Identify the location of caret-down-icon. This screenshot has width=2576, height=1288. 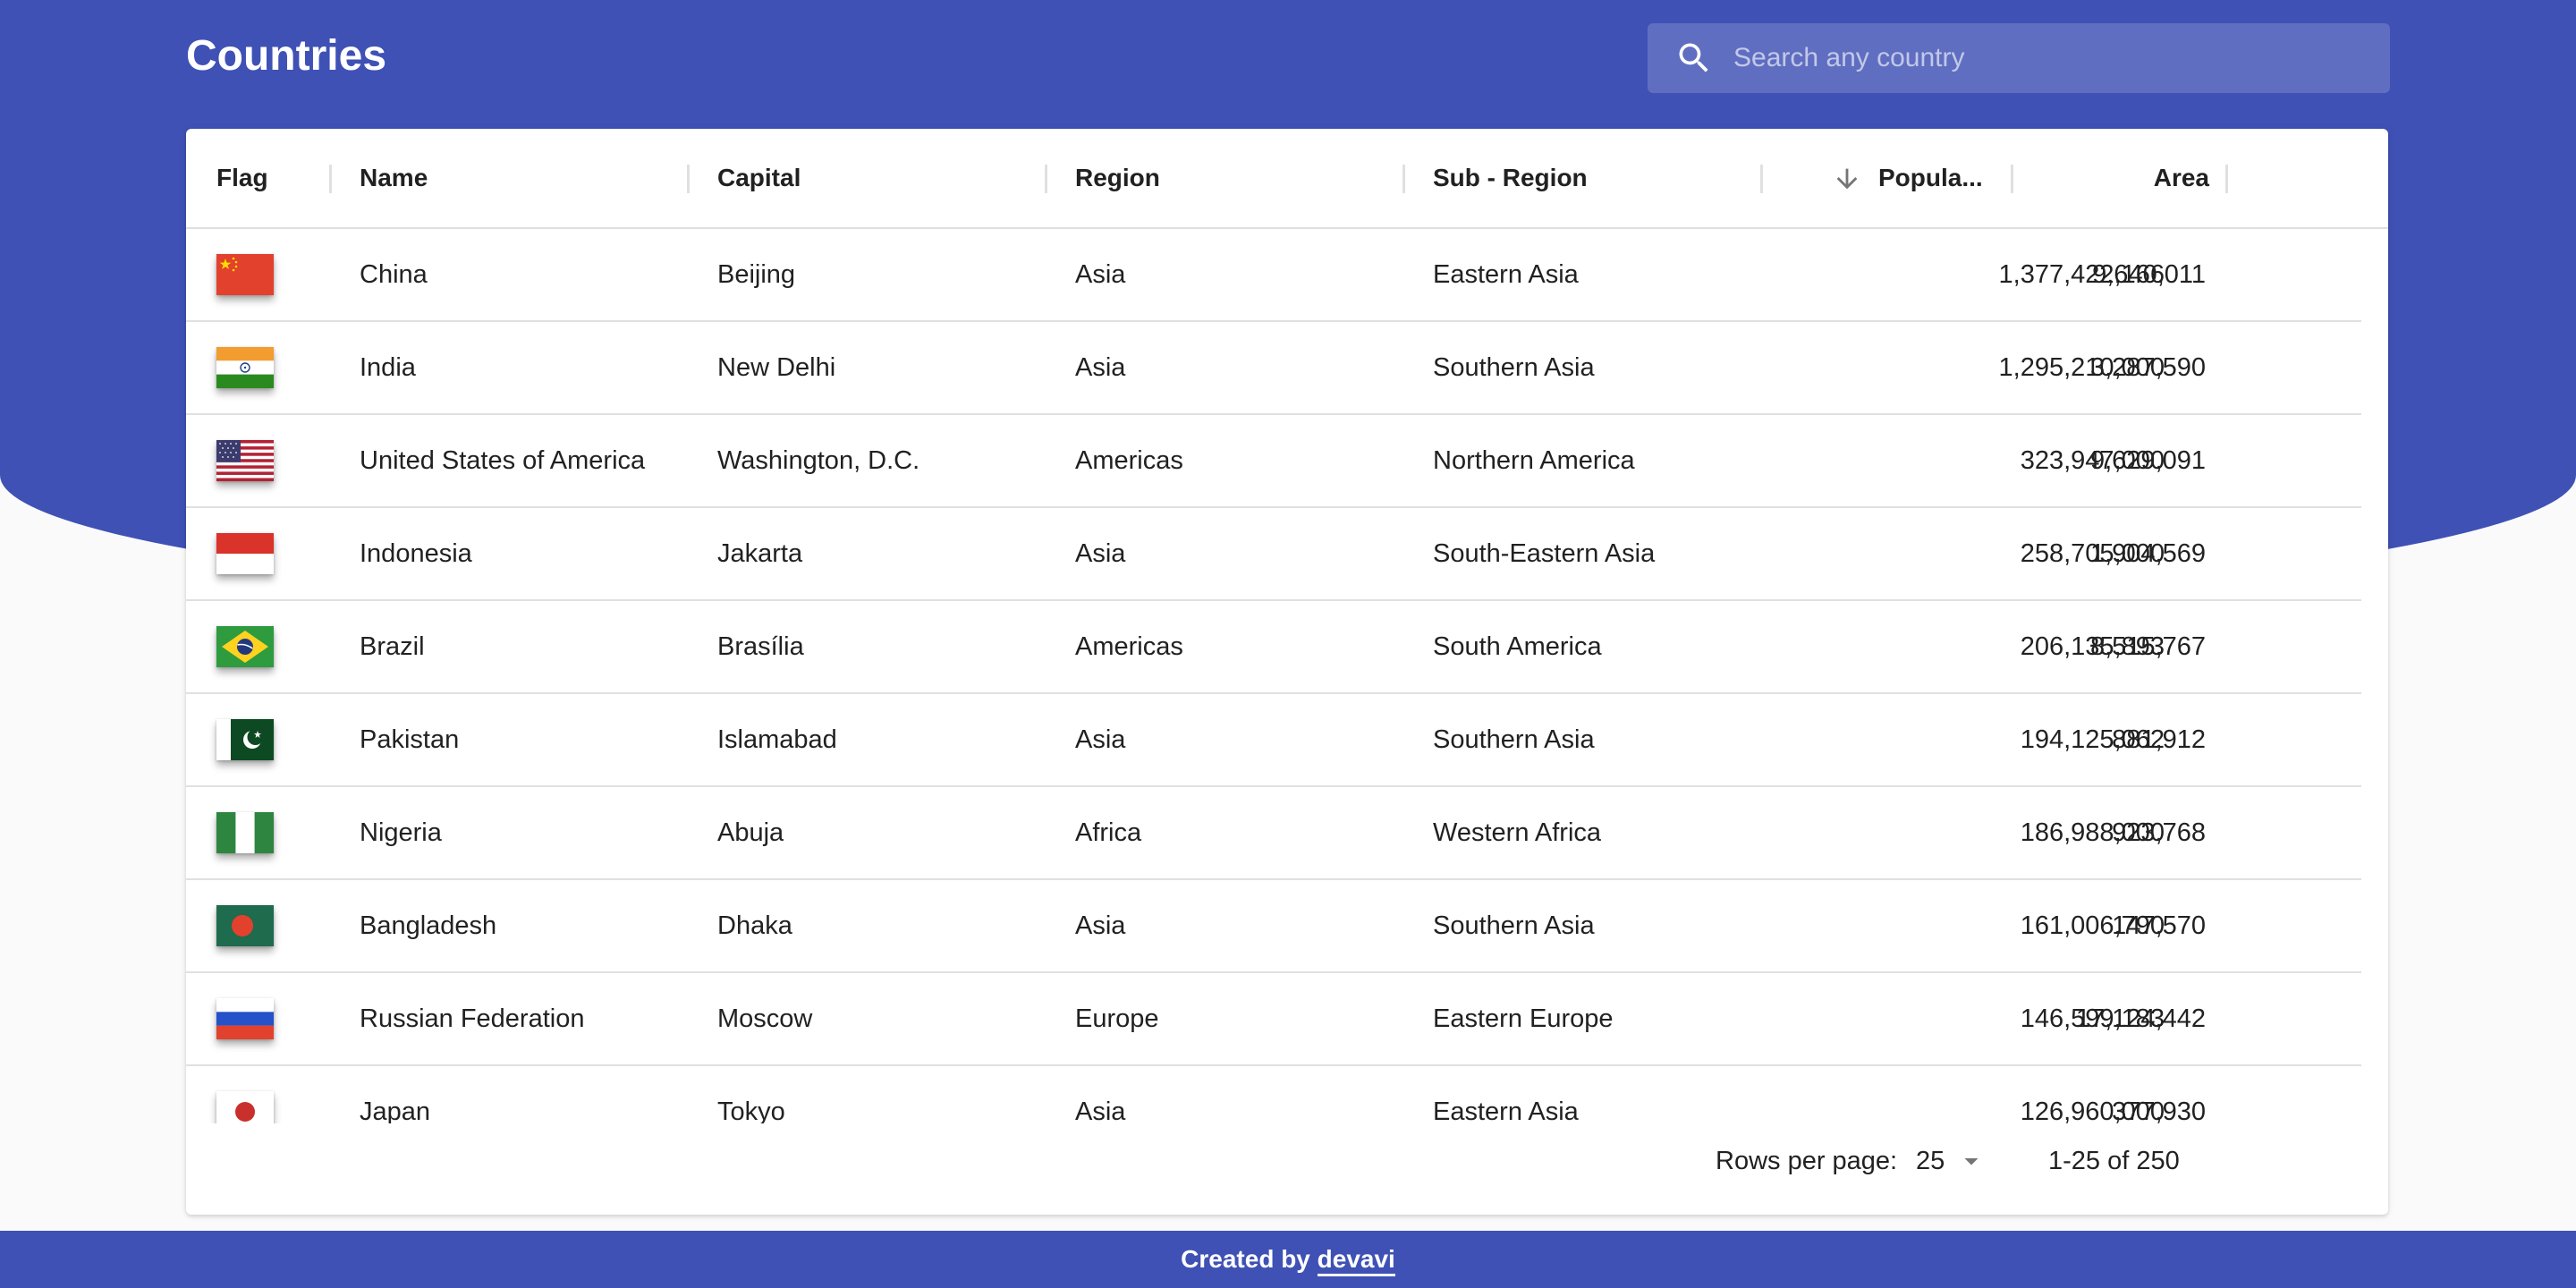
(1971, 1161).